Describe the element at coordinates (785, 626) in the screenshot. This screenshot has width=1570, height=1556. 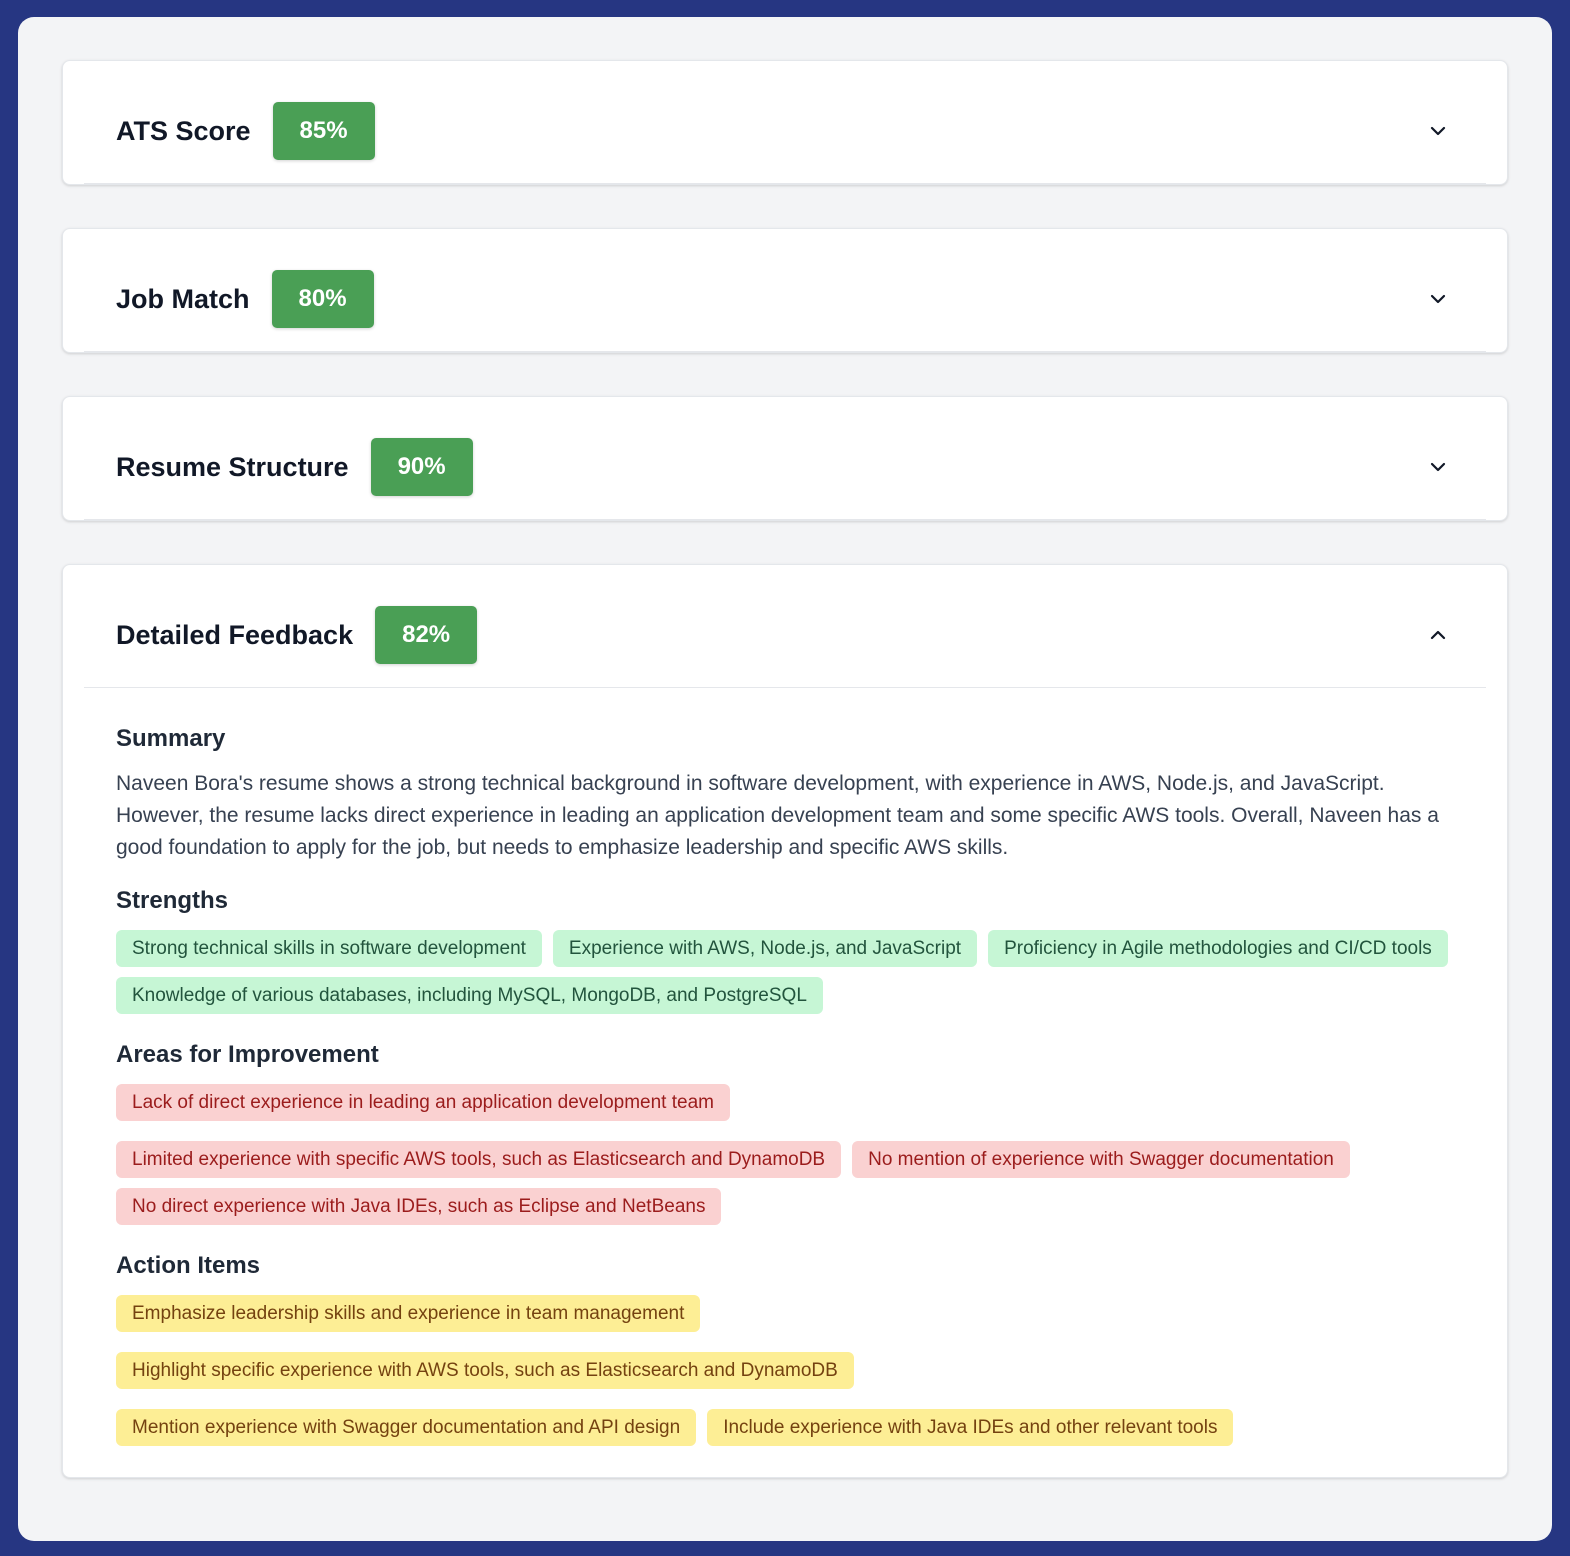
I see `card-detailed-feedback-header: Detailed Feedback 82%` at that location.